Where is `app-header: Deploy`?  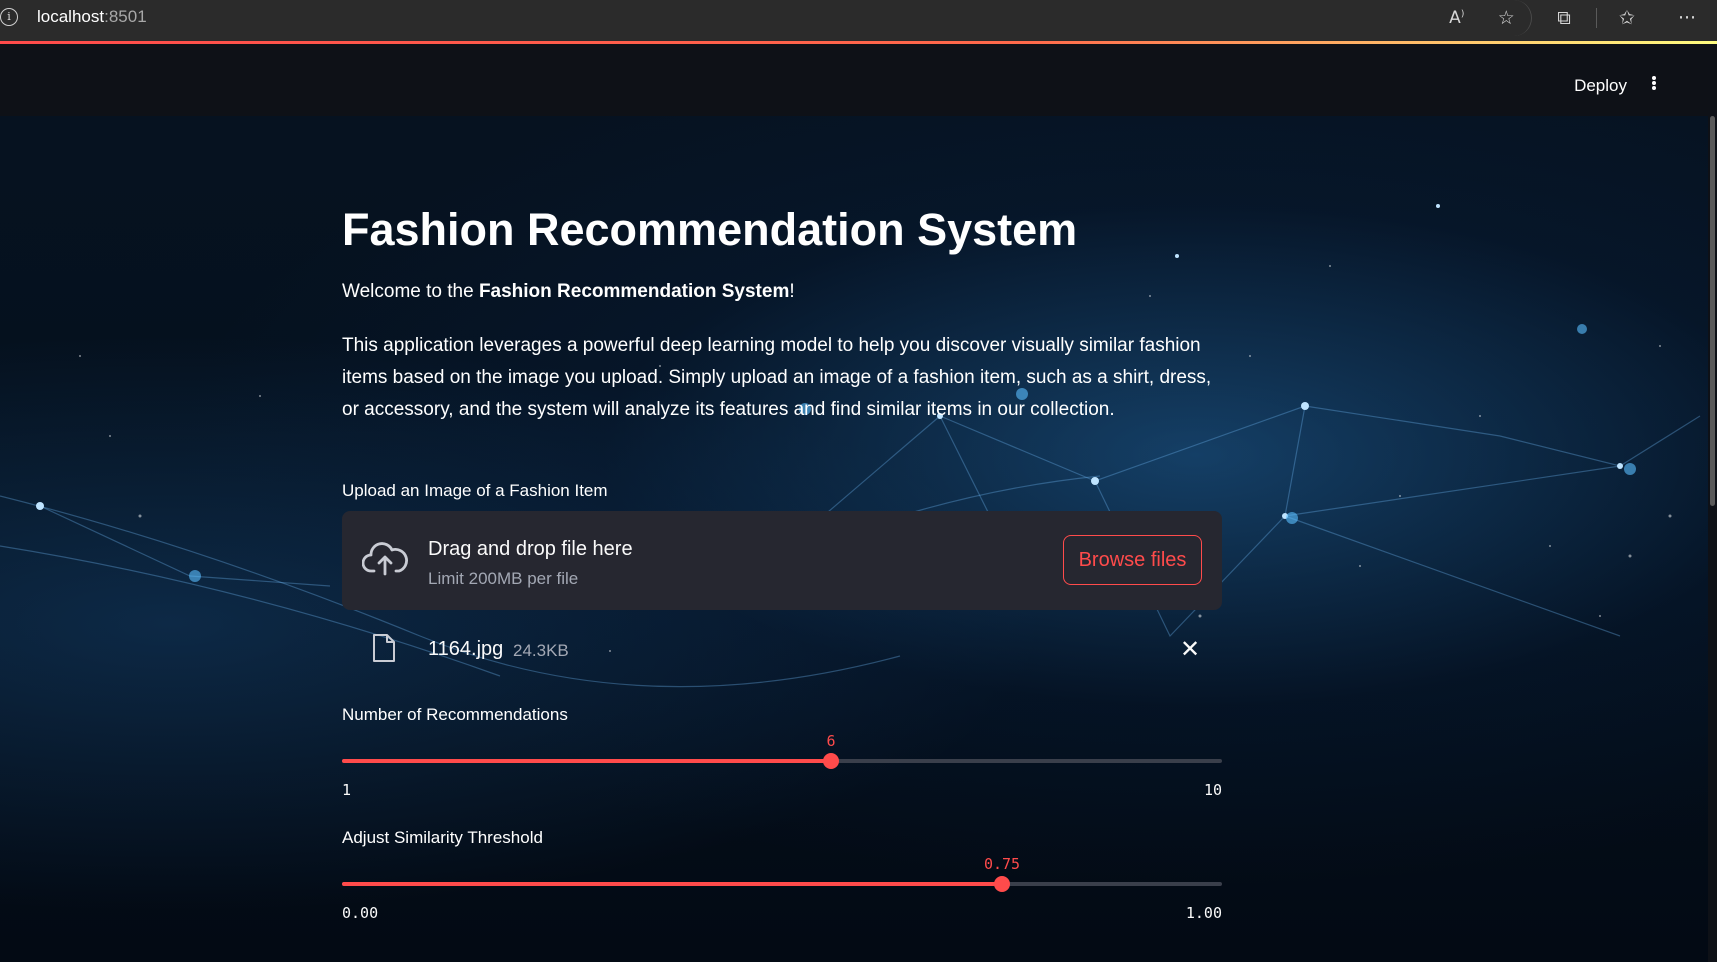 app-header: Deploy is located at coordinates (854, 80).